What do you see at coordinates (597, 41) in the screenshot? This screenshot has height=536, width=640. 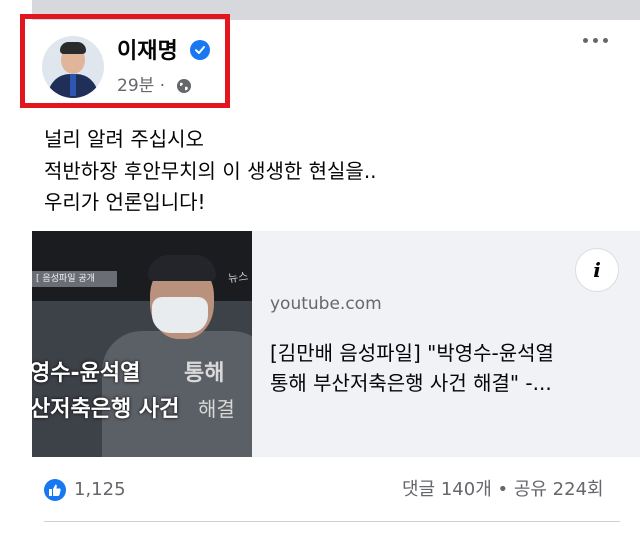 I see `more-options-icon` at bounding box center [597, 41].